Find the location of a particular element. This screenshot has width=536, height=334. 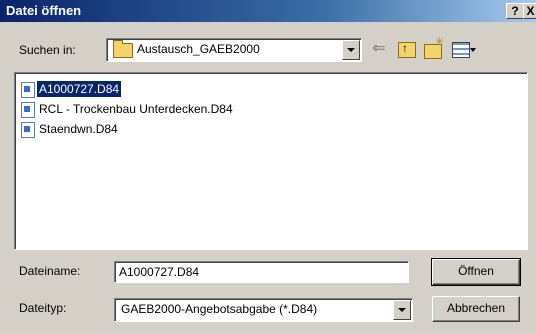

new-folder-icon is located at coordinates (434, 47).